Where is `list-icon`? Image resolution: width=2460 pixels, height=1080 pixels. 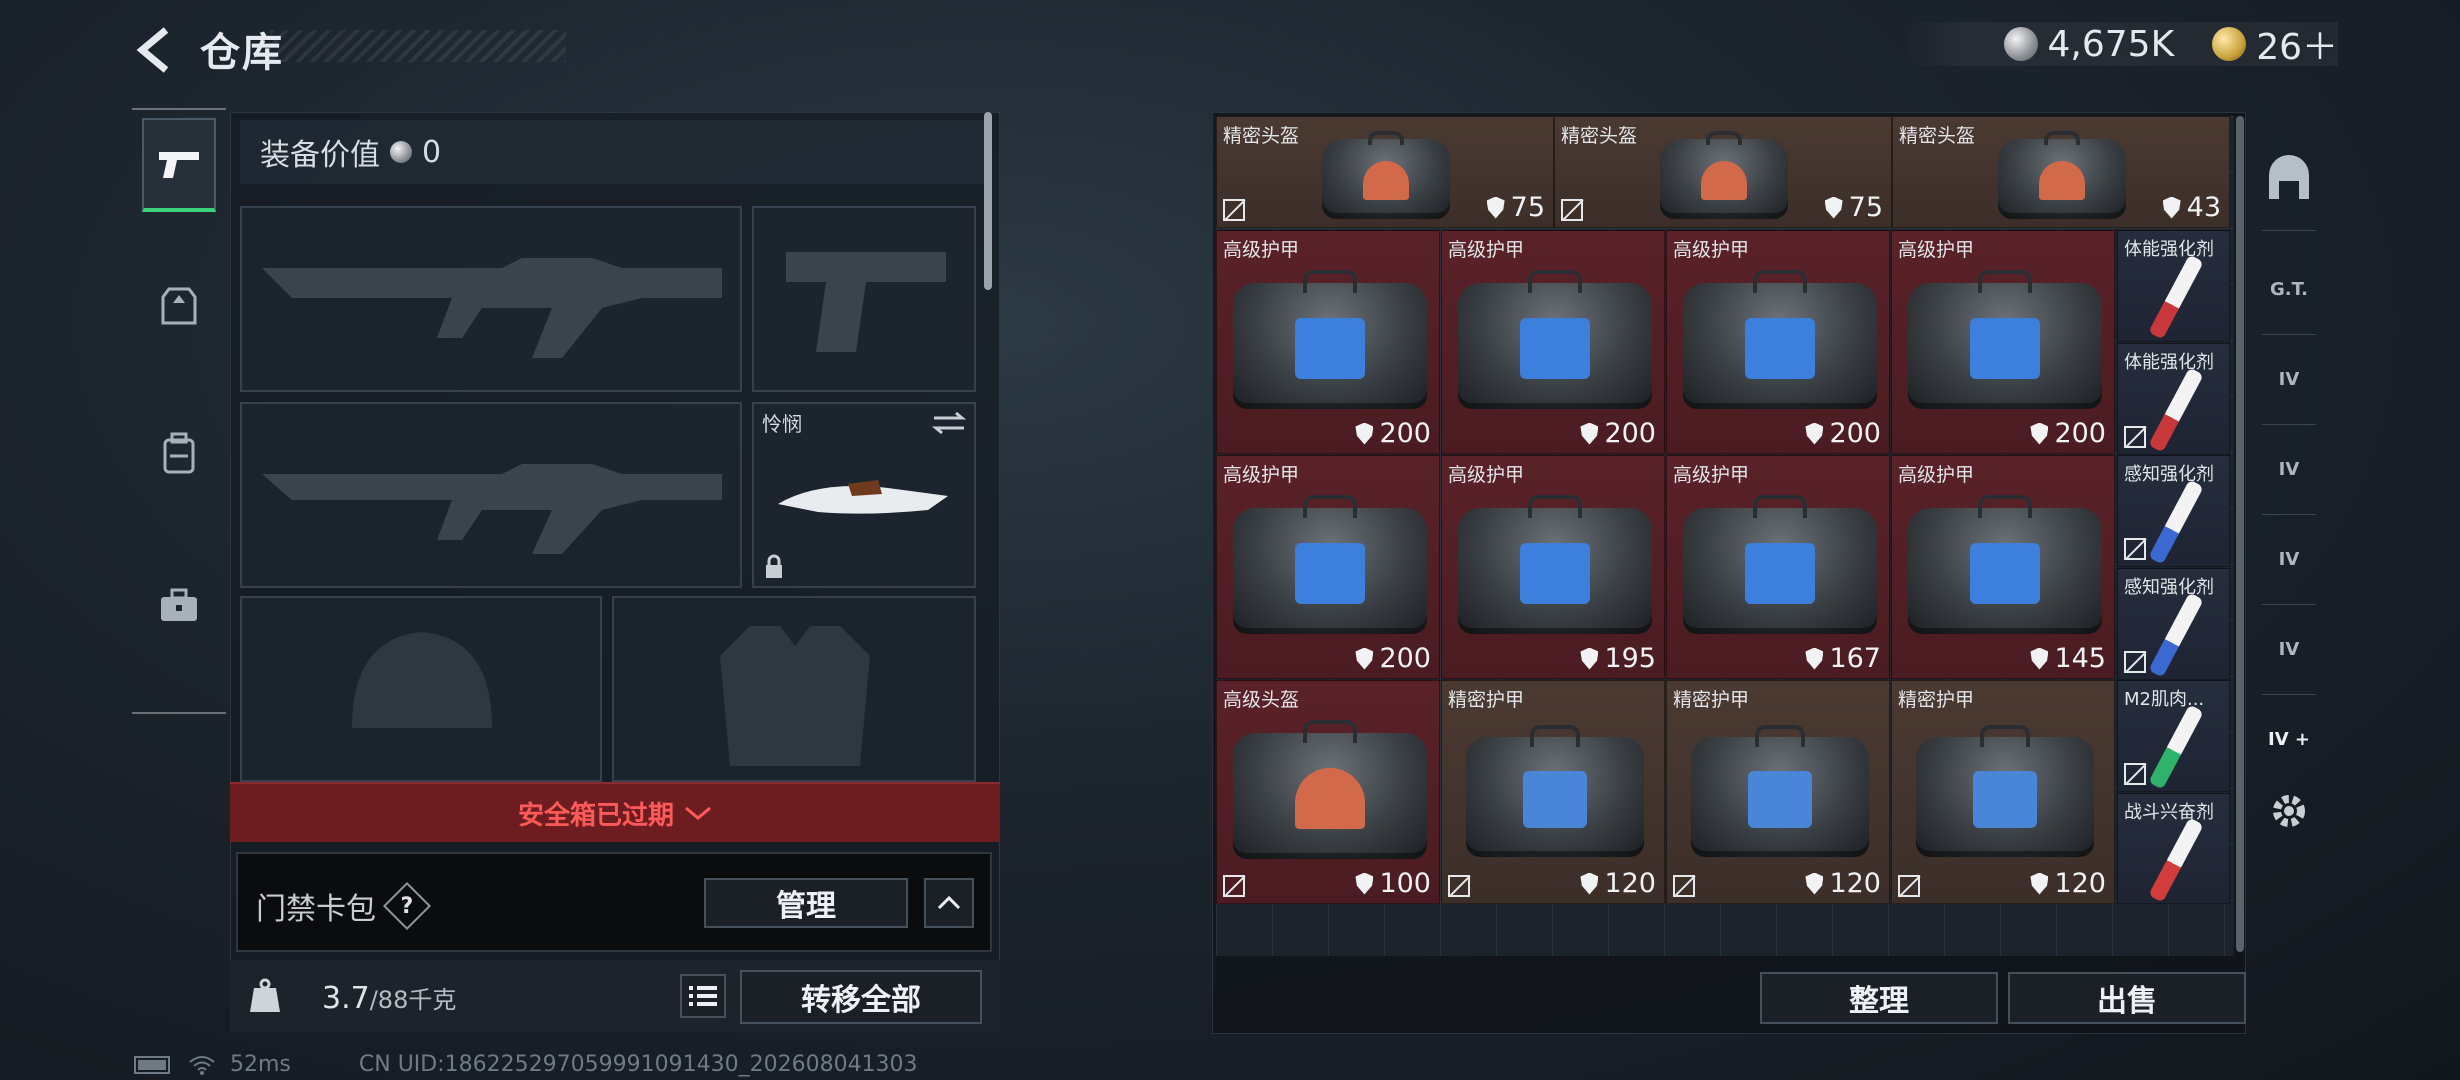
list-icon is located at coordinates (703, 996).